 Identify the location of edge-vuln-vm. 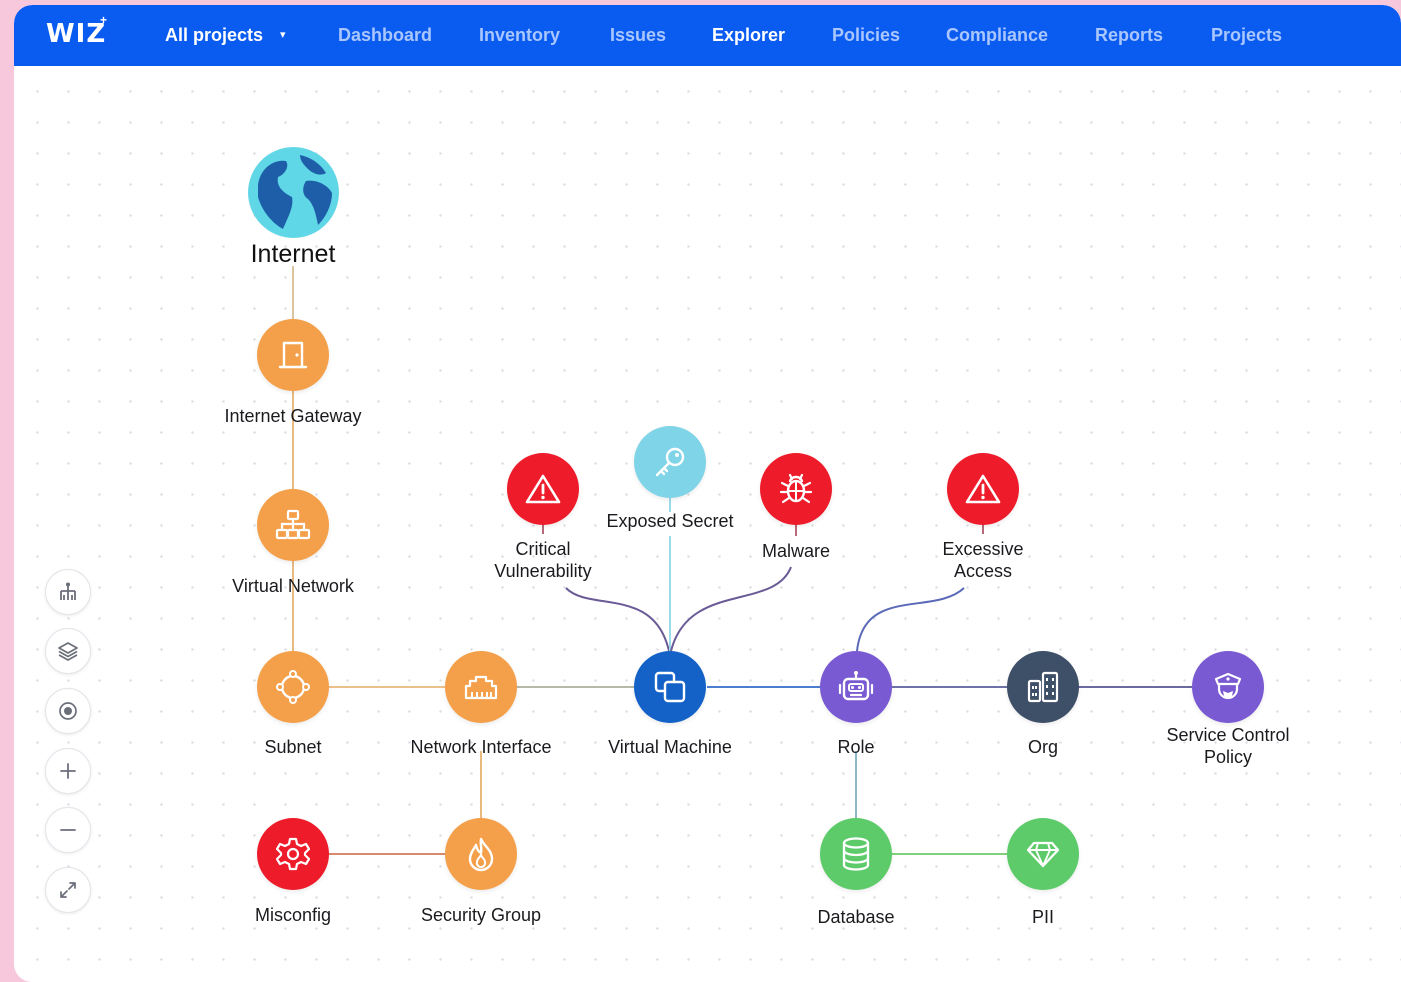
(617, 619).